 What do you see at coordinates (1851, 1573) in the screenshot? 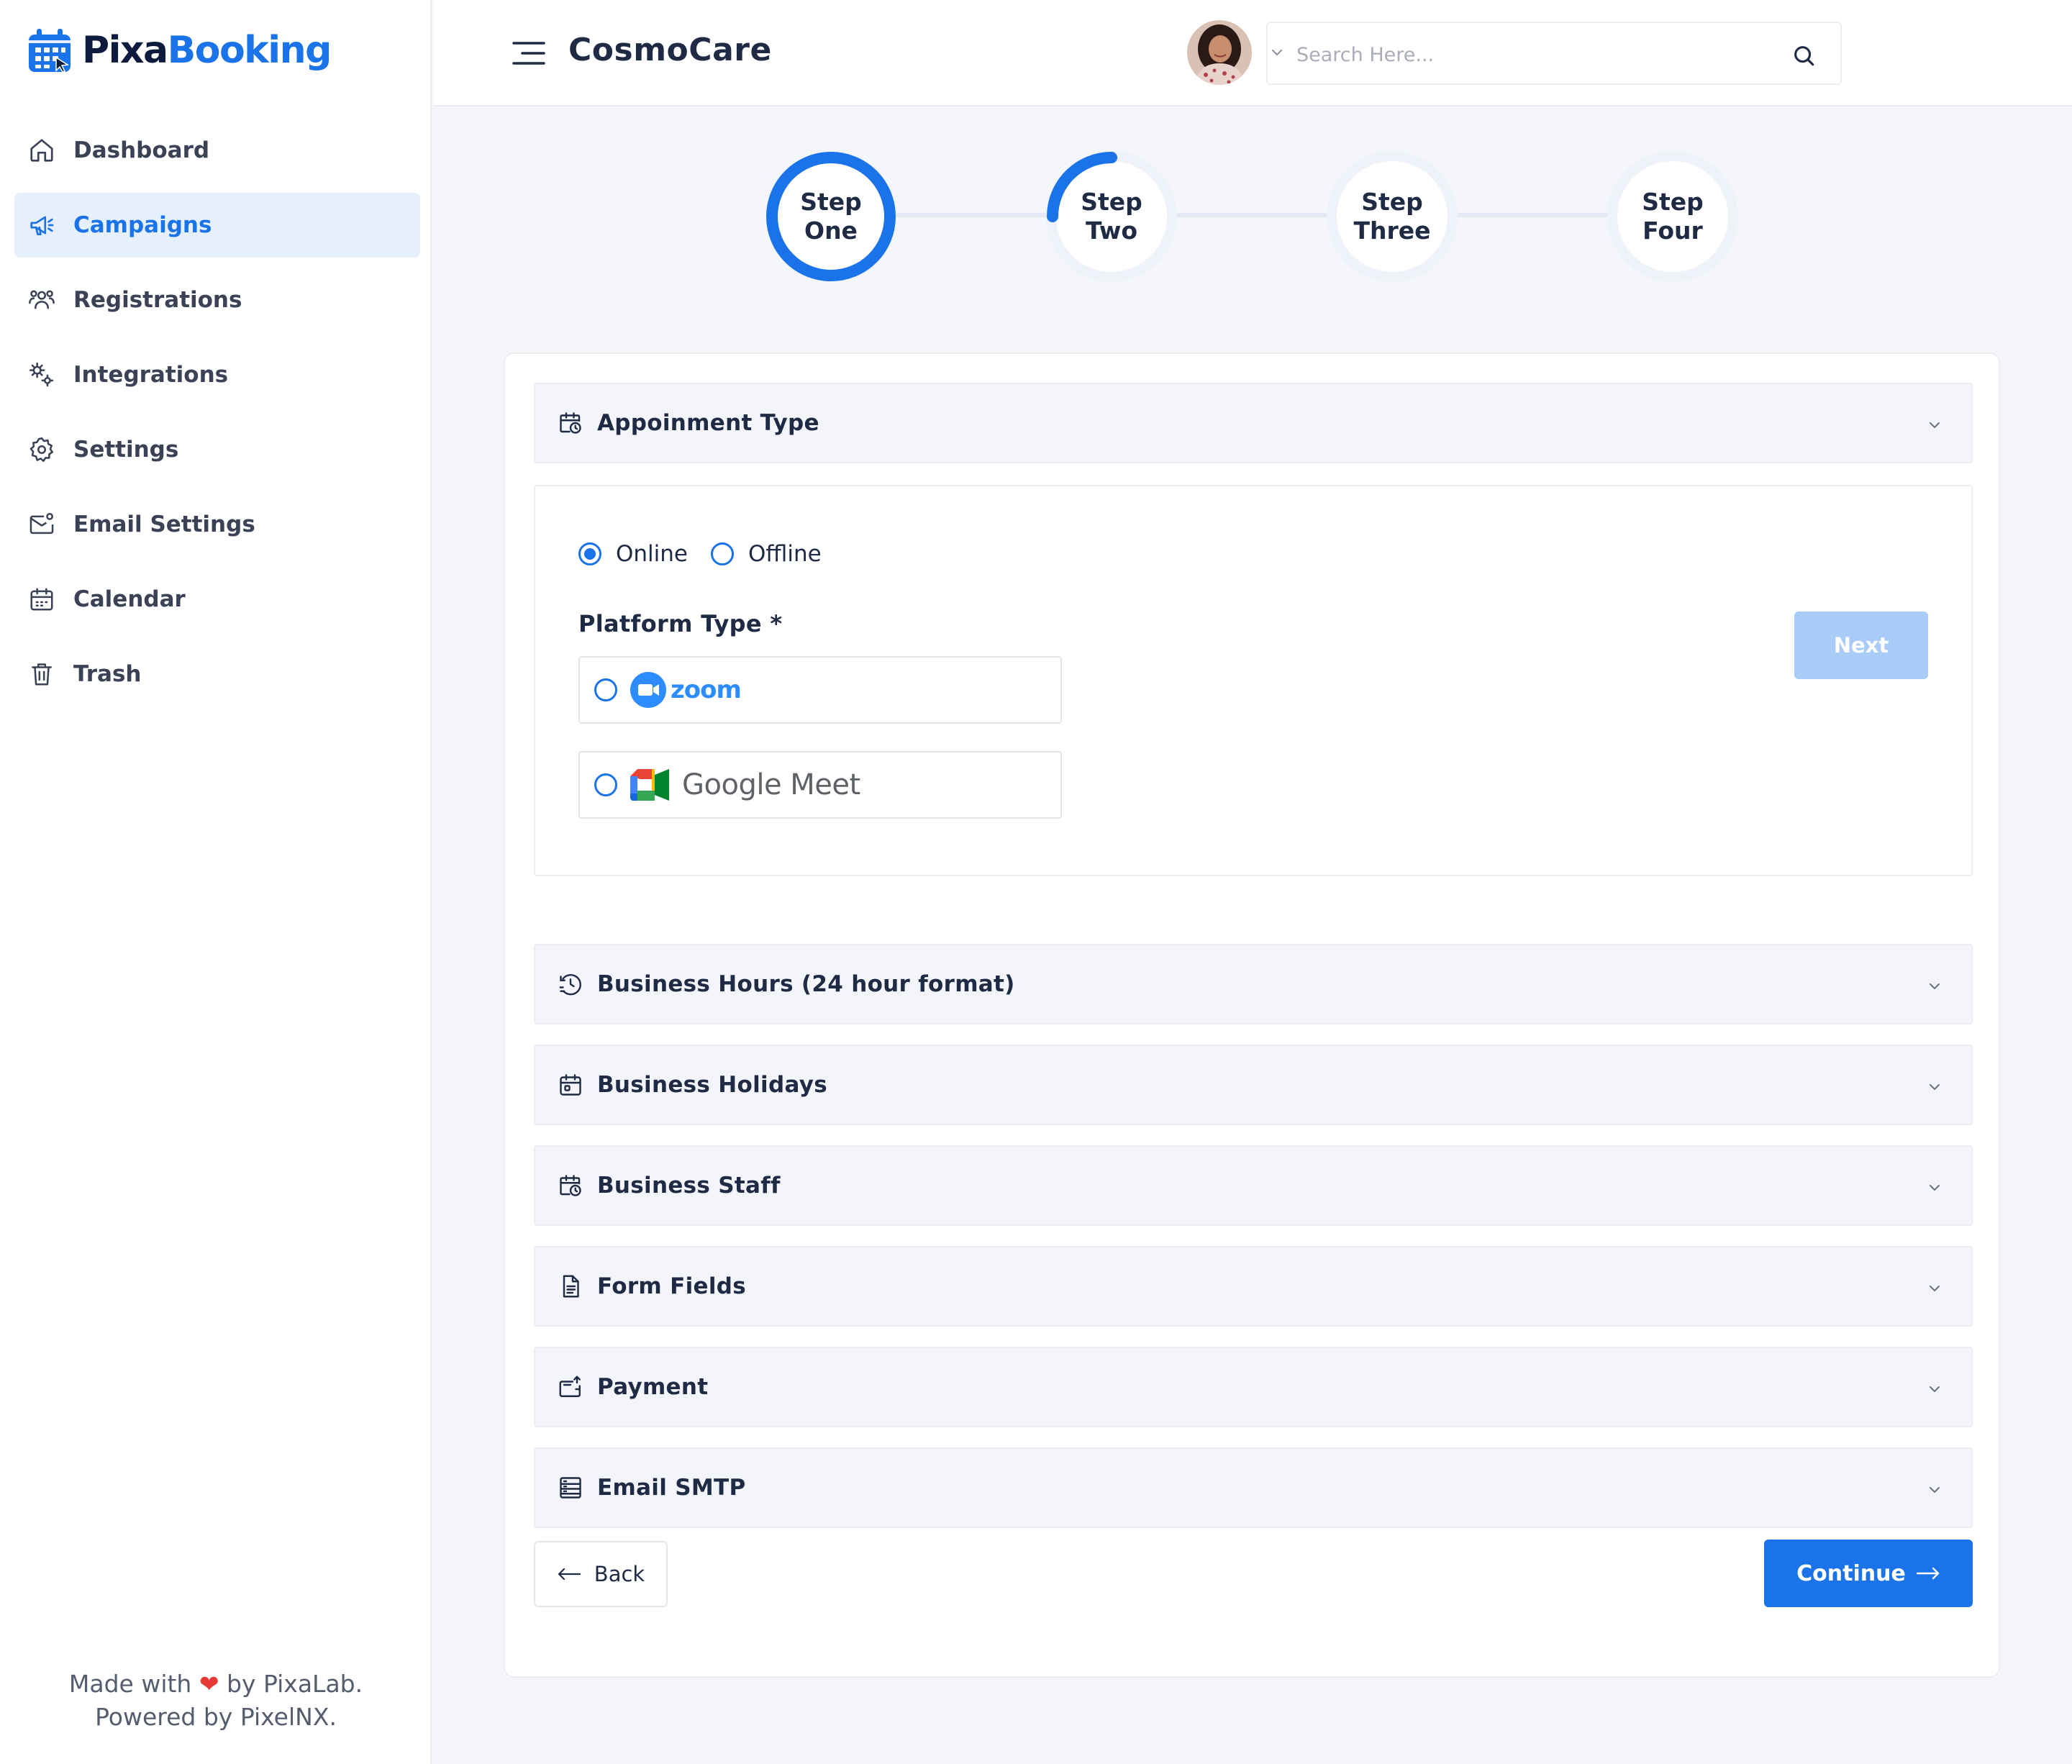
I see `continue-button-label: Continue` at bounding box center [1851, 1573].